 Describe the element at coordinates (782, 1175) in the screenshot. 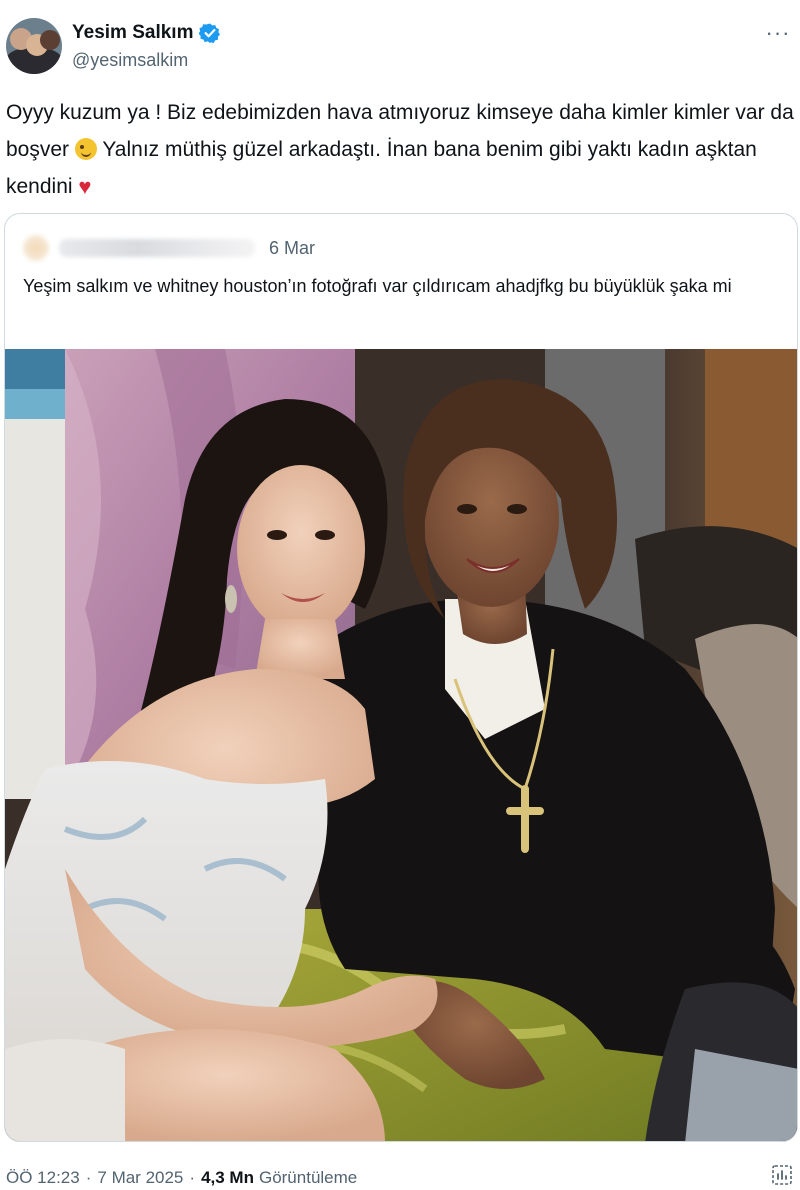

I see `bookmark-analytics-icon` at that location.